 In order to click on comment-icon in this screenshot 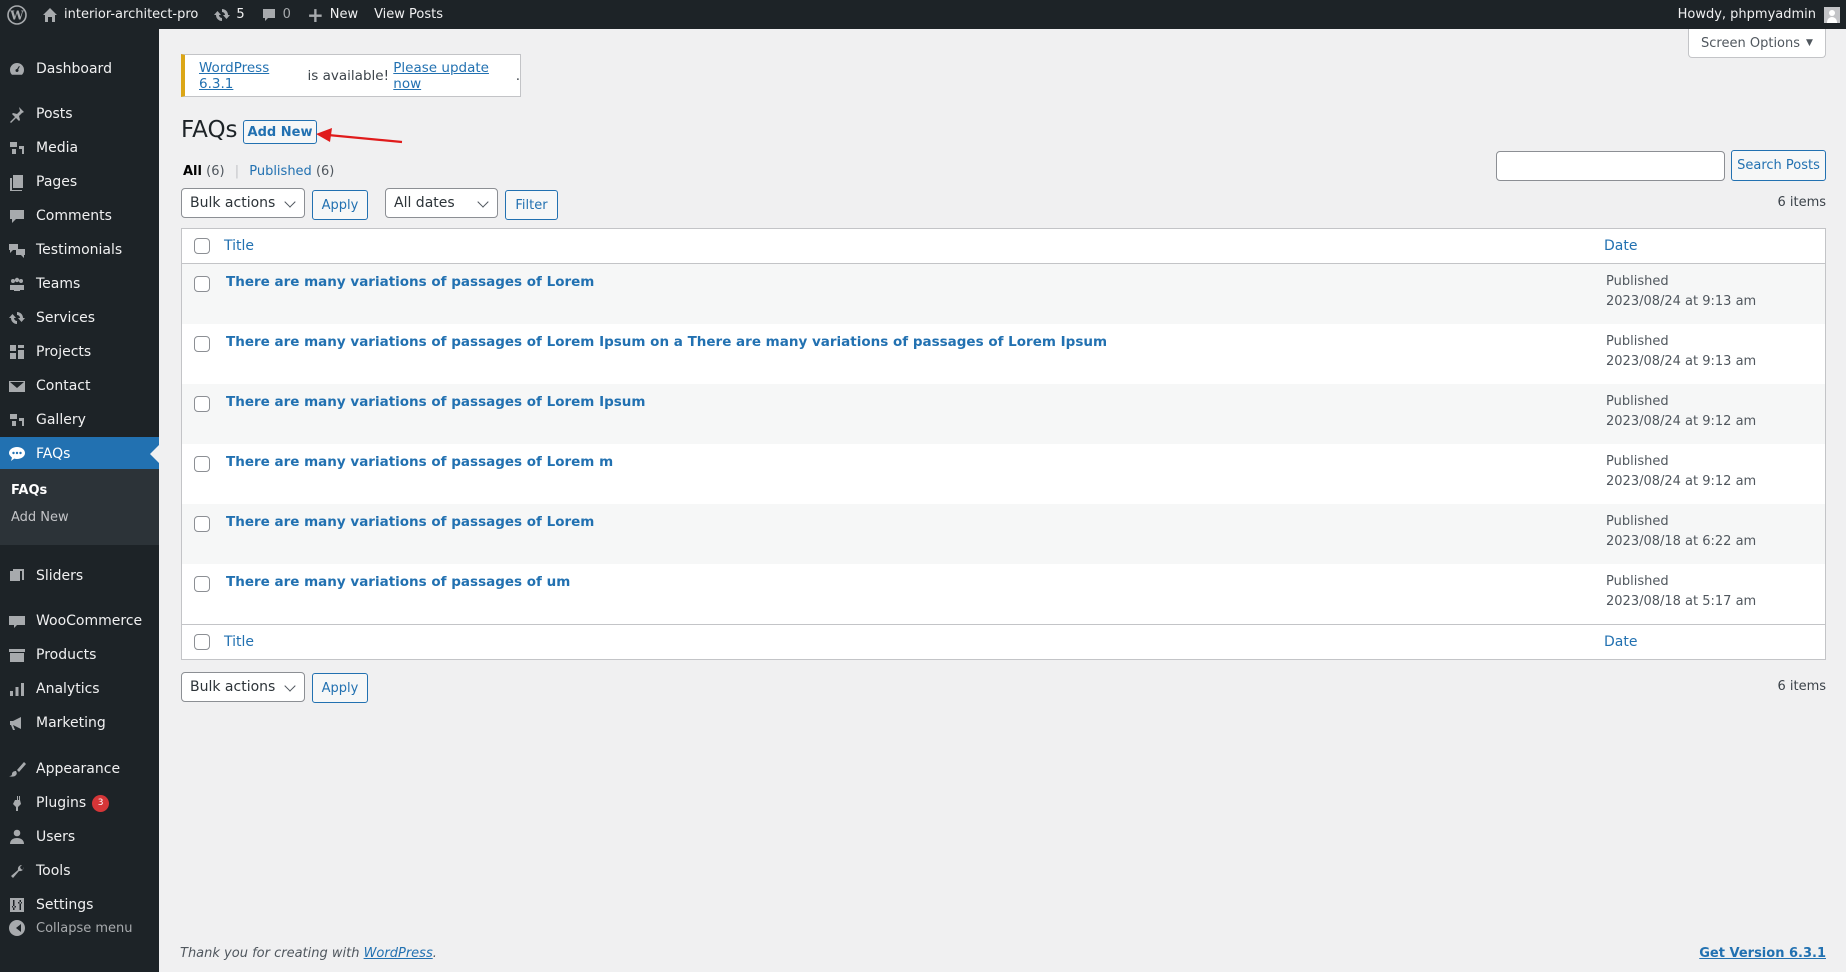, I will do `click(269, 15)`.